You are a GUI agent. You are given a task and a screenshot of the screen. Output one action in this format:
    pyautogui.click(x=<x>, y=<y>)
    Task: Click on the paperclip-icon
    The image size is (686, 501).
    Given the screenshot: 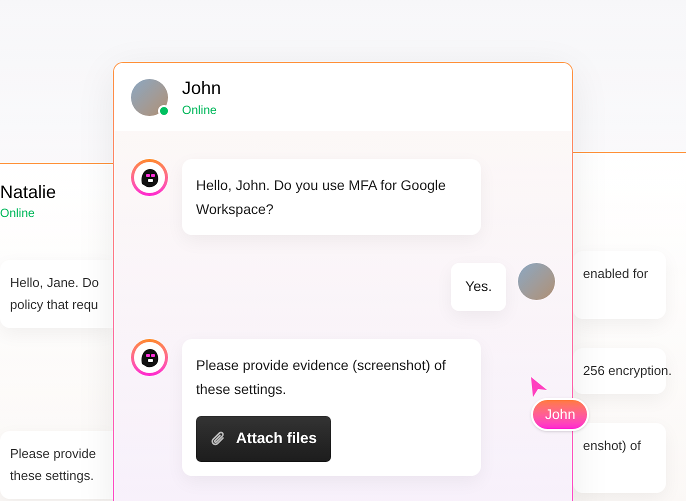 What is the action you would take?
    pyautogui.click(x=218, y=439)
    